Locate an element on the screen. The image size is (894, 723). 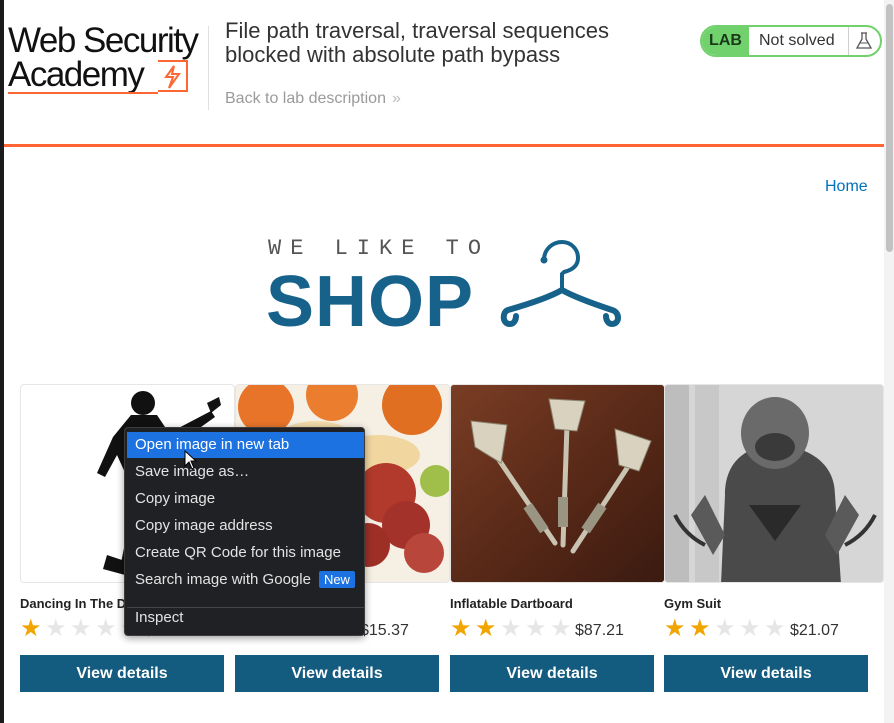
menu-item-inspect: Inspect is located at coordinates (245, 618).